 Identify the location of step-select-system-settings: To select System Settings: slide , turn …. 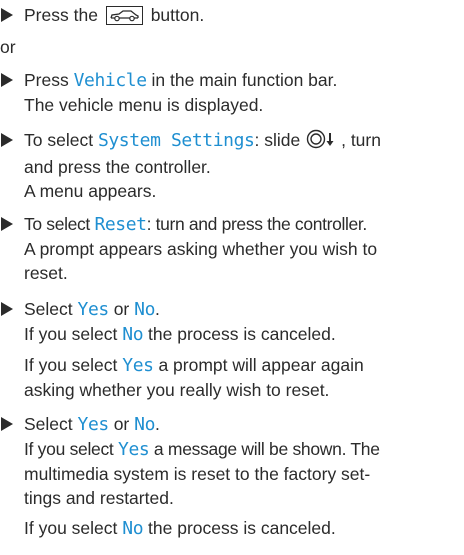
(229, 165).